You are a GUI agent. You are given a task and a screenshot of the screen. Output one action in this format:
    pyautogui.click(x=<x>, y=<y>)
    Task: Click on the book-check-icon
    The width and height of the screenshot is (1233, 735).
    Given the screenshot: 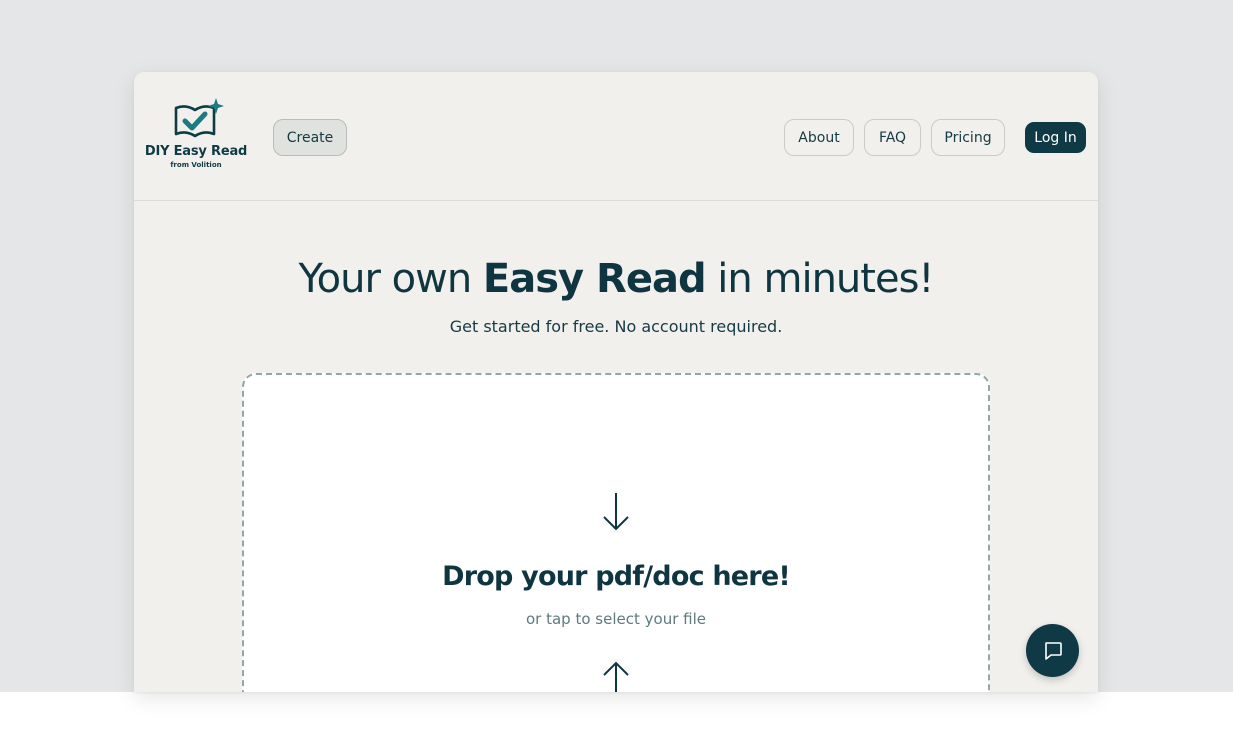 What is the action you would take?
    pyautogui.click(x=199, y=118)
    